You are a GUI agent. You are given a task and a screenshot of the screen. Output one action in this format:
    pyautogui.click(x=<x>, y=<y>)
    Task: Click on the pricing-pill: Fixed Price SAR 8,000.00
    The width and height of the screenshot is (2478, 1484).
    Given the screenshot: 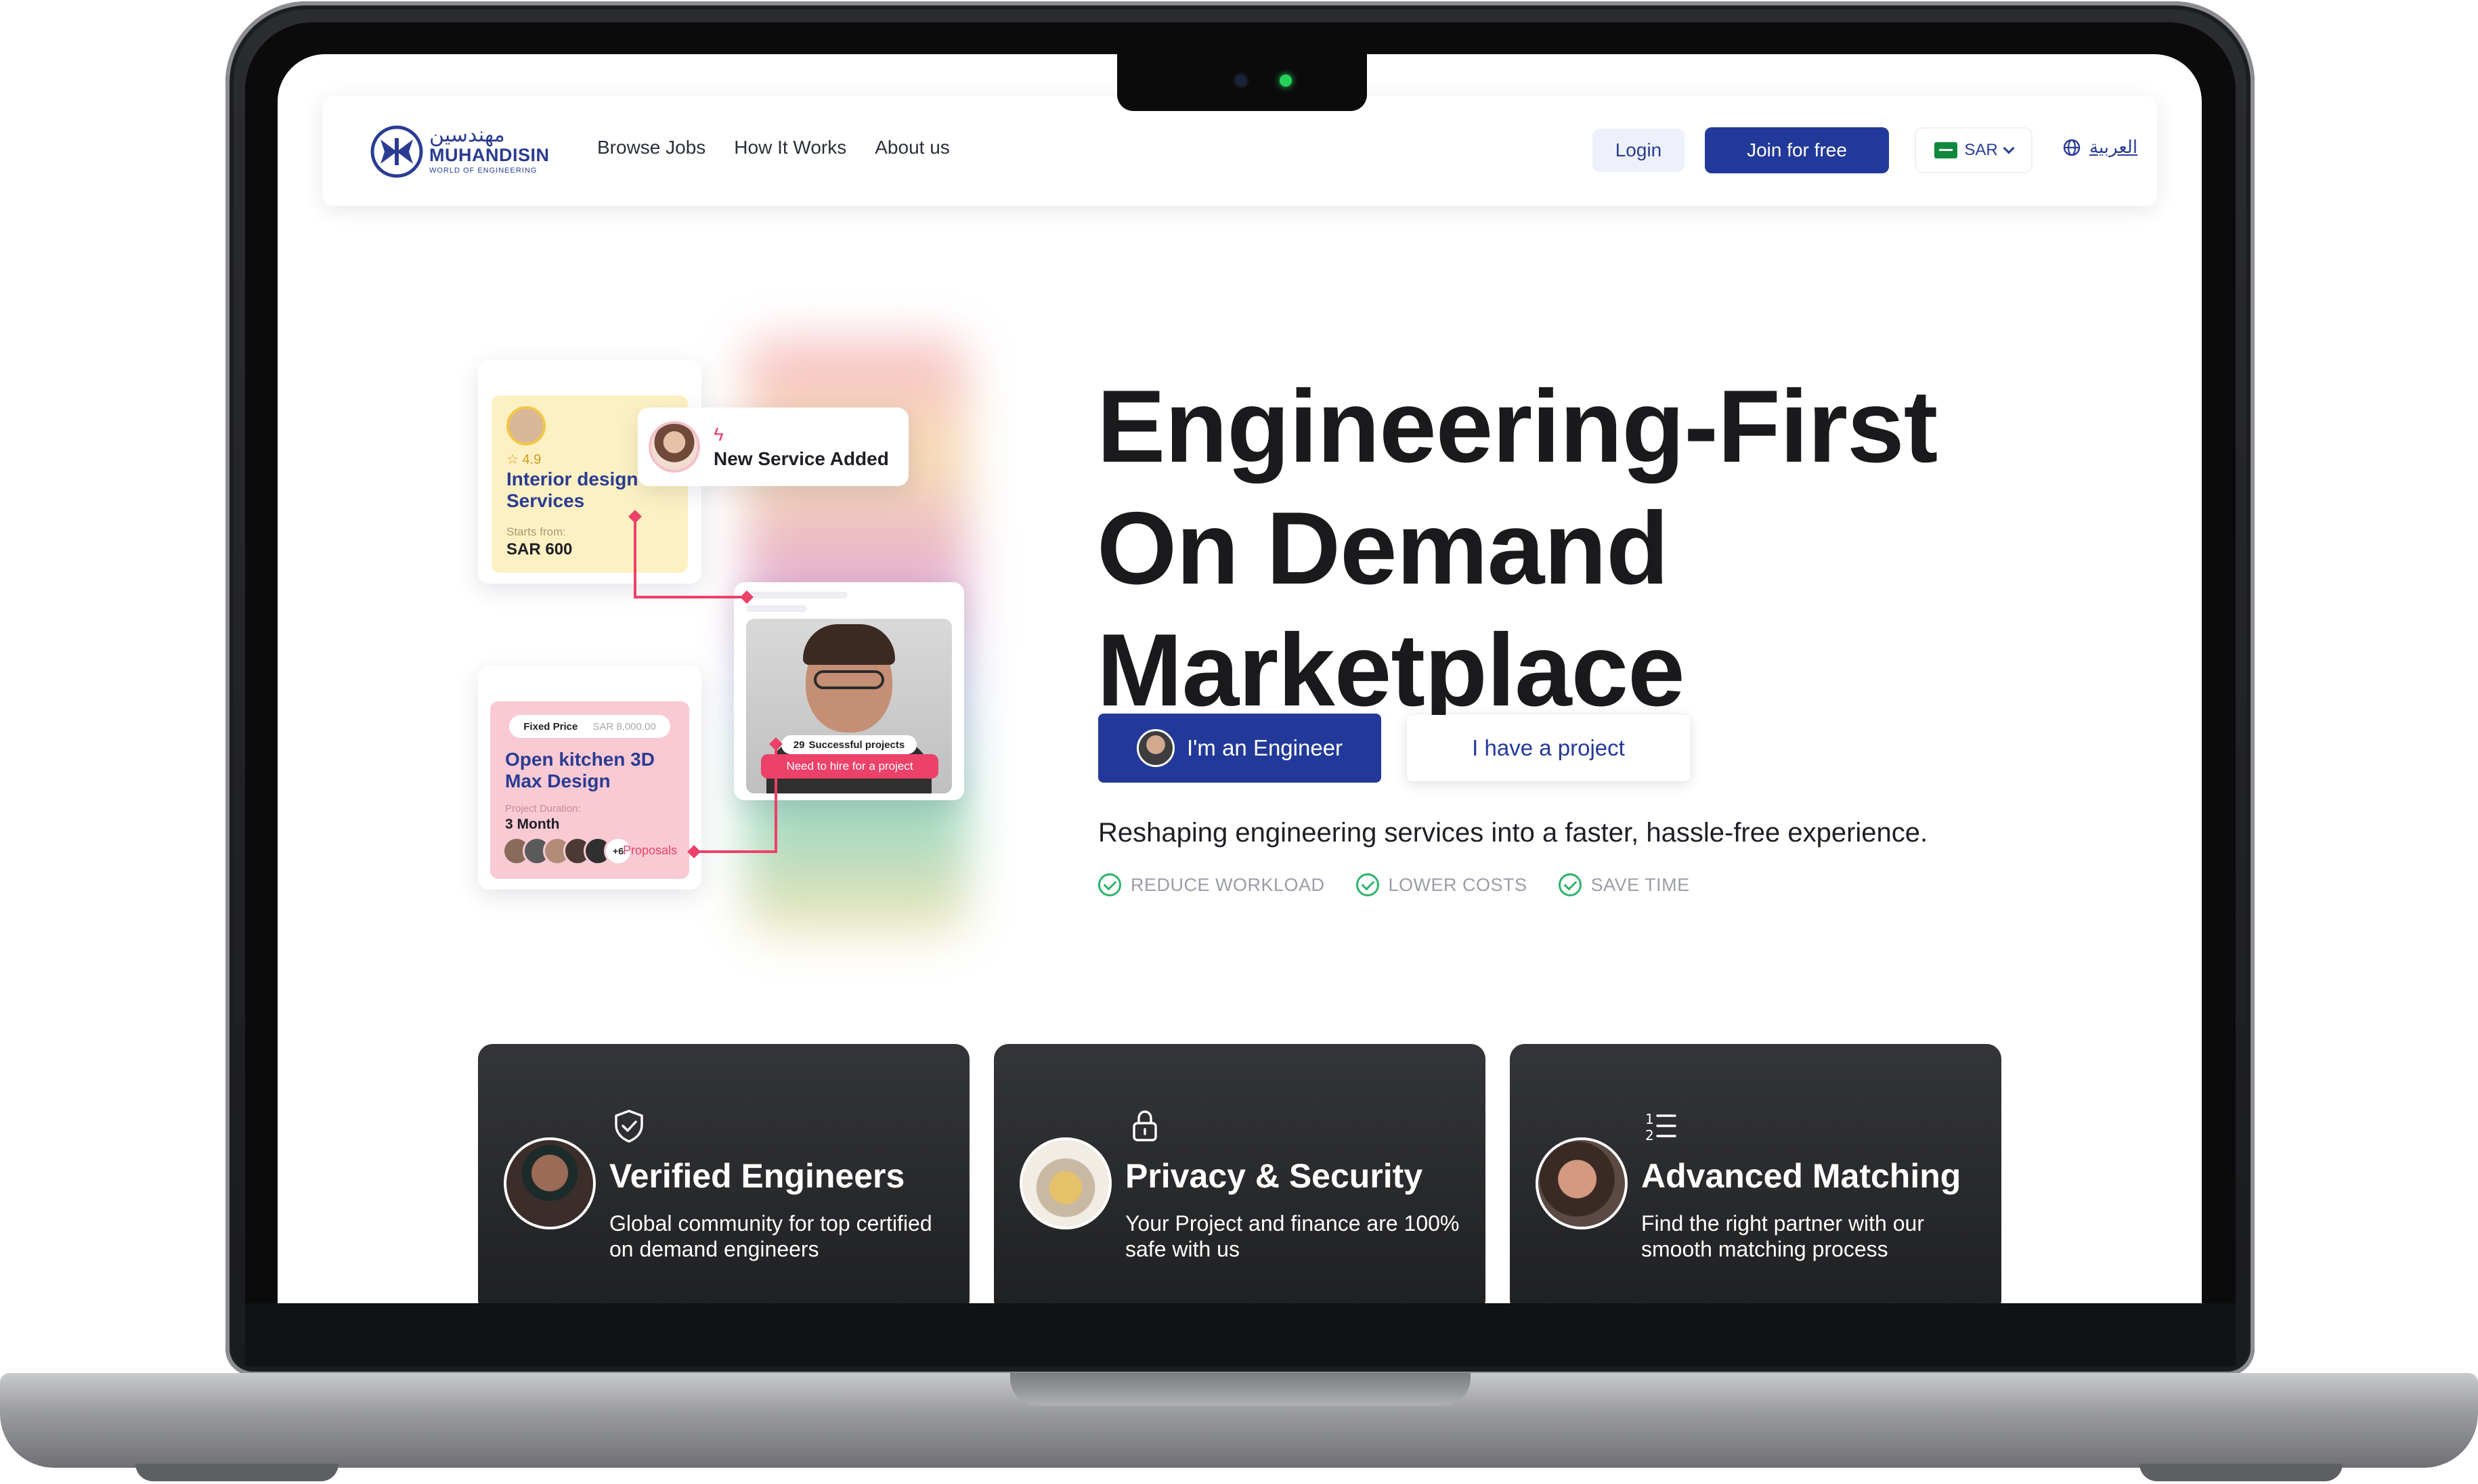 What is the action you would take?
    pyautogui.click(x=590, y=726)
    